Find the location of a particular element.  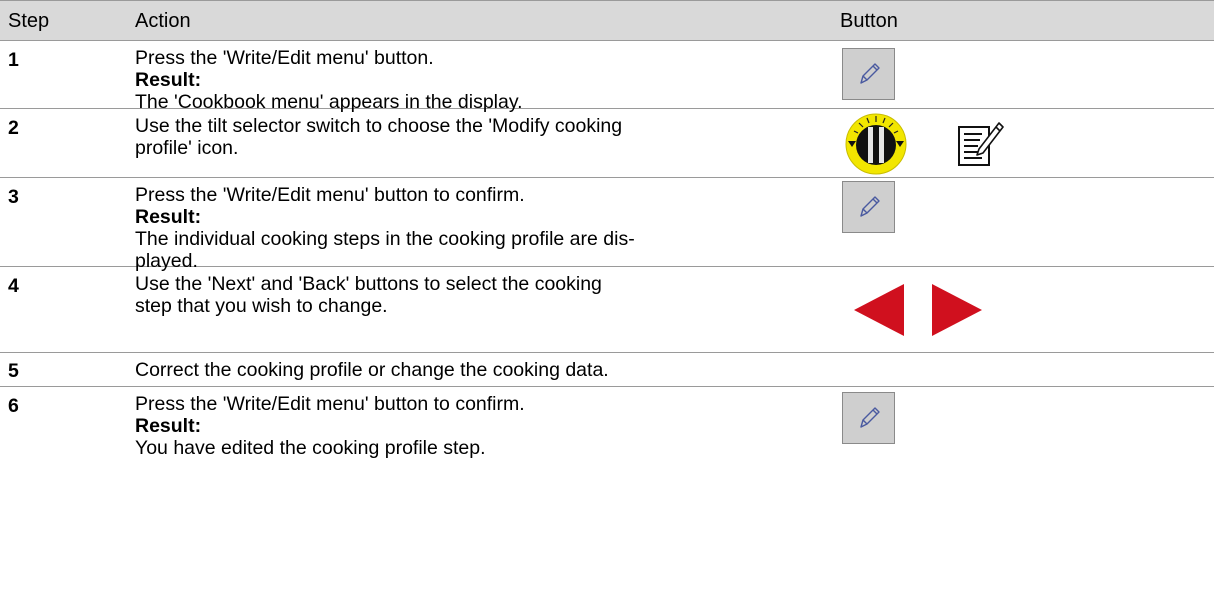

header-action: Action is located at coordinates (163, 21).